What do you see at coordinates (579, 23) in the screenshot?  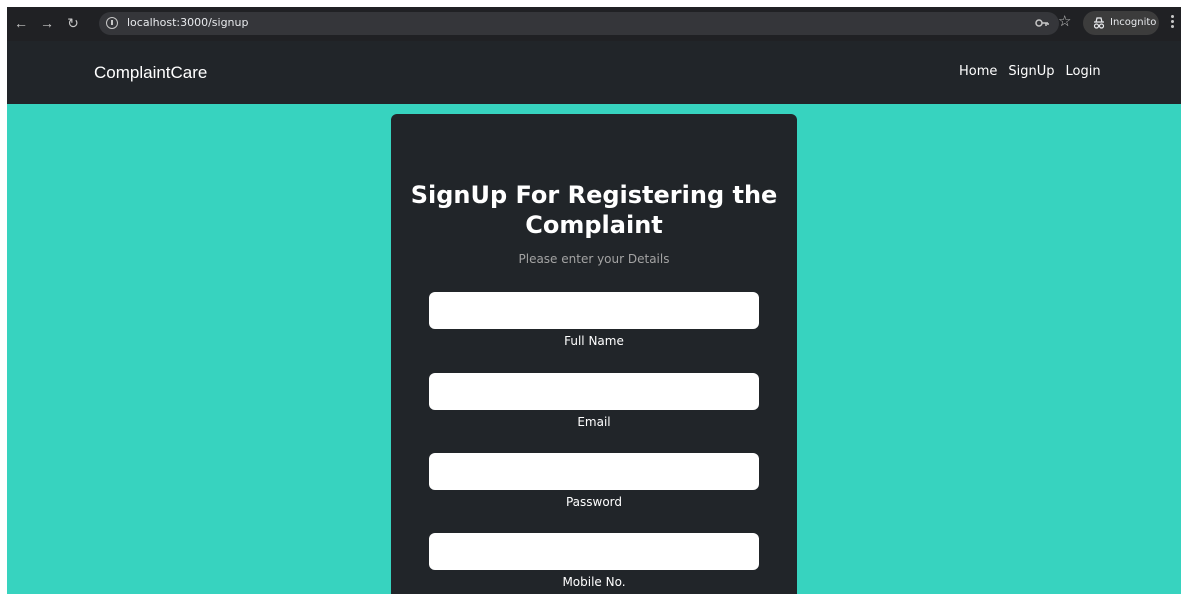 I see `address-bar: localhost:3000/signup` at bounding box center [579, 23].